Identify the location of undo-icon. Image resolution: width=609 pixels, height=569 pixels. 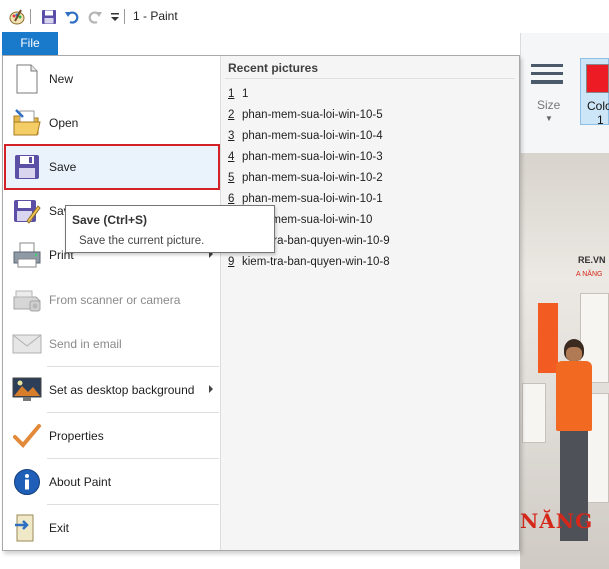
(72, 17).